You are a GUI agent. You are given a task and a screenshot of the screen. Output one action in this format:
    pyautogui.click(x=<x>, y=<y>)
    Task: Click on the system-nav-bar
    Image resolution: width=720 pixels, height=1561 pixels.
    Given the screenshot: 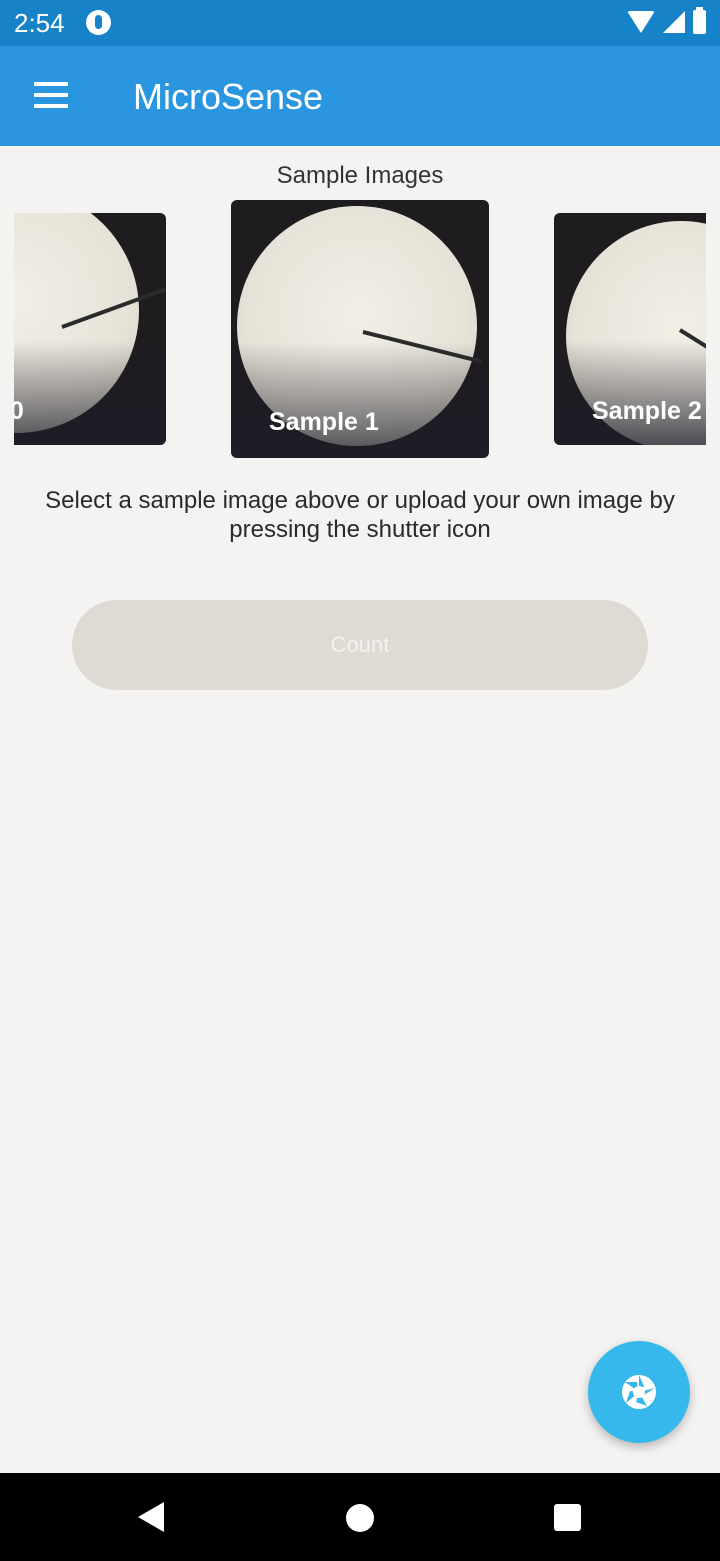 What is the action you would take?
    pyautogui.click(x=360, y=1517)
    